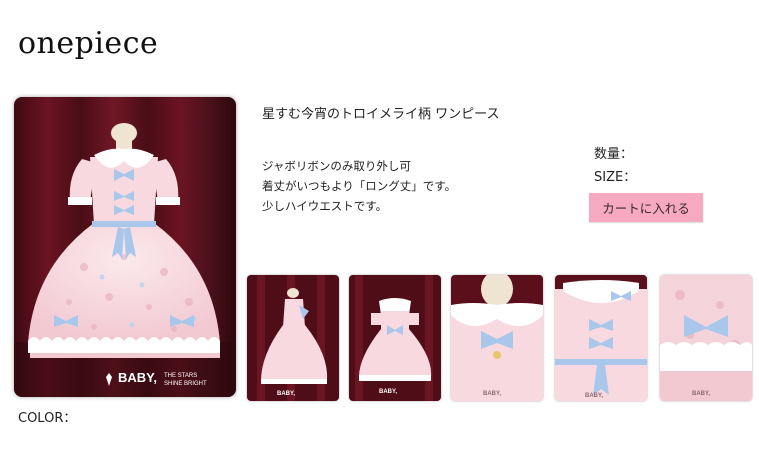  I want to click on thumbnail-hem-closeup: BABY,, so click(706, 338).